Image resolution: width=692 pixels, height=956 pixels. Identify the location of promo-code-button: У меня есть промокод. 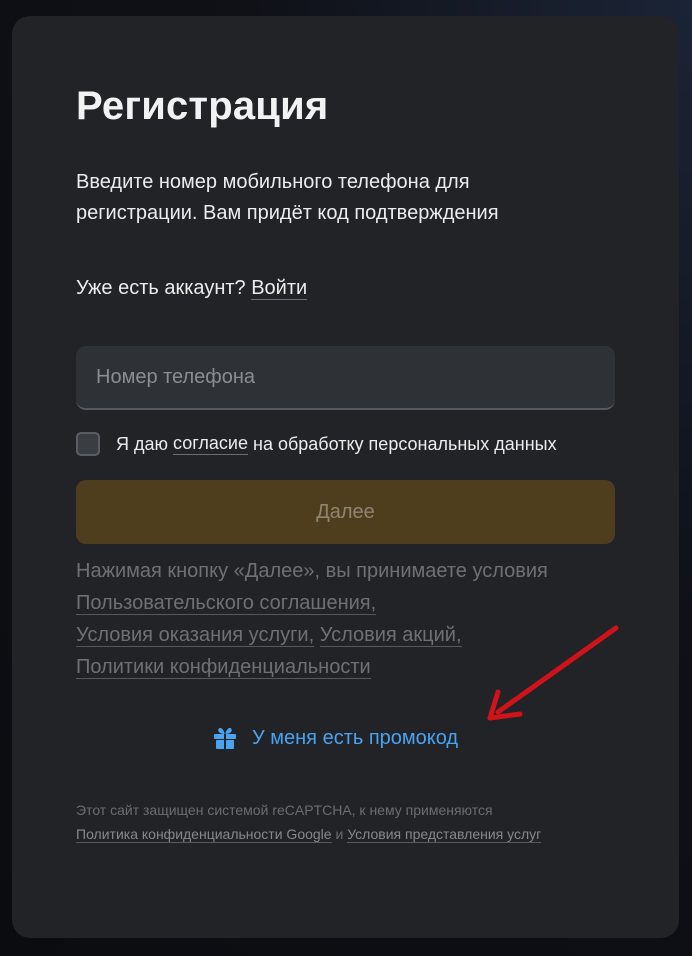
(335, 738).